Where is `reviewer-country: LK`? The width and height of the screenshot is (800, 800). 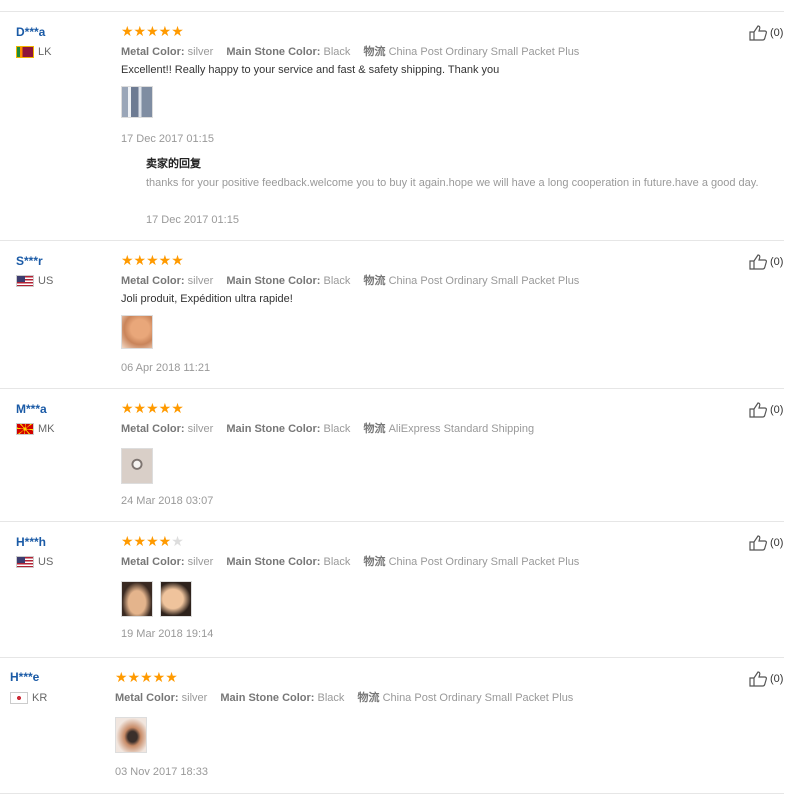 reviewer-country: LK is located at coordinates (33, 52).